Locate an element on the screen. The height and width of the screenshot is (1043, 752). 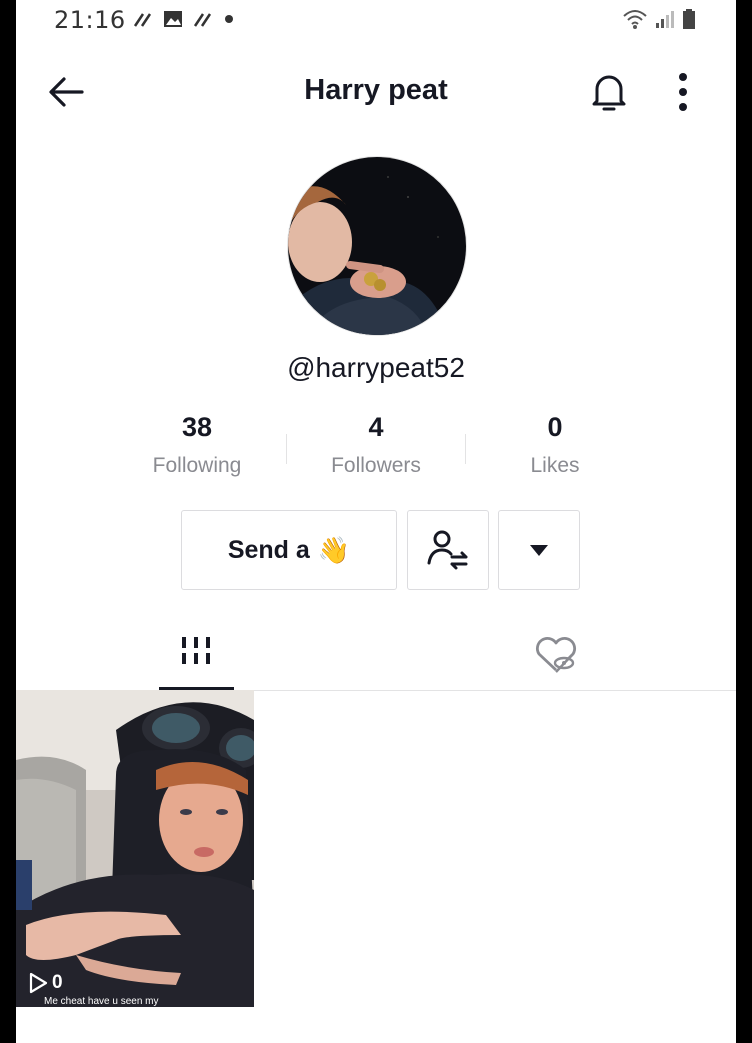
battery-icon is located at coordinates (689, 19).